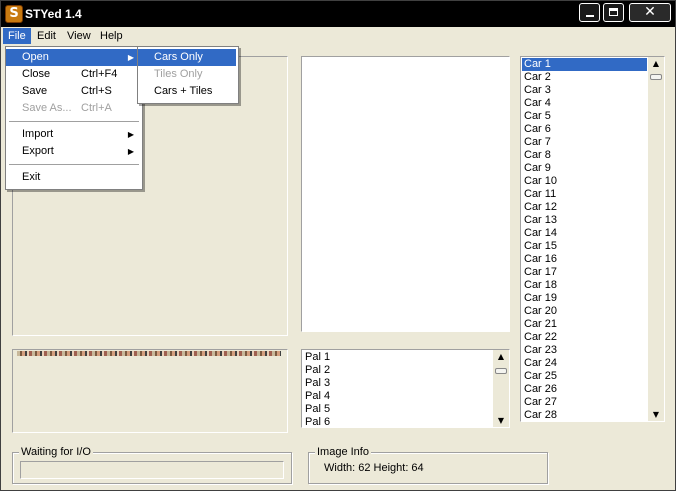 This screenshot has height=491, width=676. Describe the element at coordinates (584, 337) in the screenshot. I see `list-item: Car 22` at that location.